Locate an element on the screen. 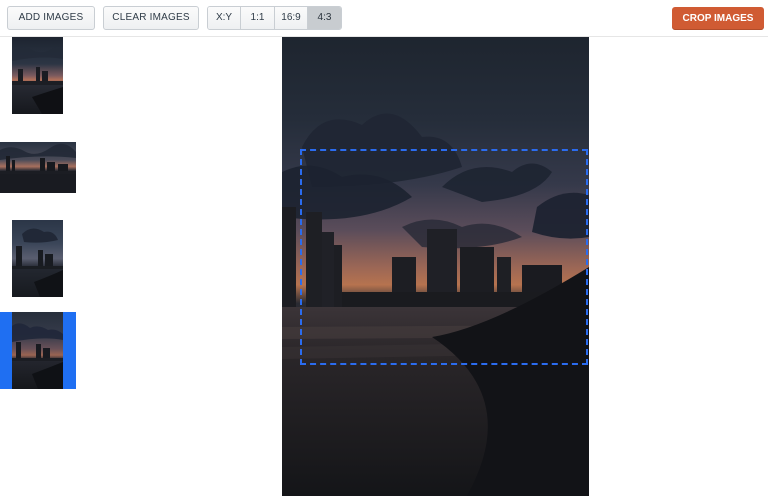 The height and width of the screenshot is (496, 768). aspect-ratio-group: X:Y 1:1 16:9 4:3 is located at coordinates (274, 18).